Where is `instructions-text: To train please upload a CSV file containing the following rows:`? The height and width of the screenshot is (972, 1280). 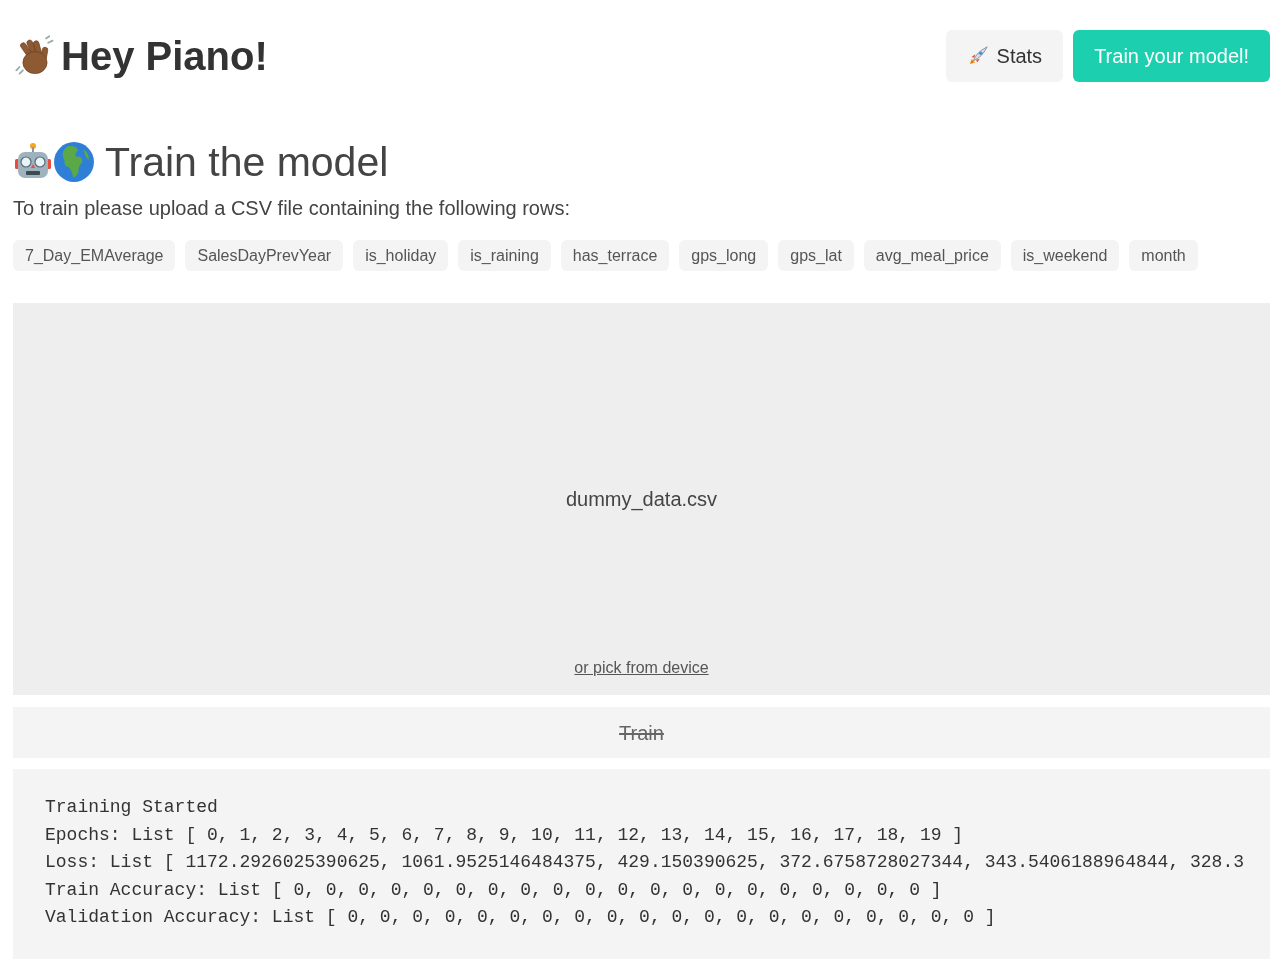 instructions-text: To train please upload a CSV file containing the following rows: is located at coordinates (292, 208).